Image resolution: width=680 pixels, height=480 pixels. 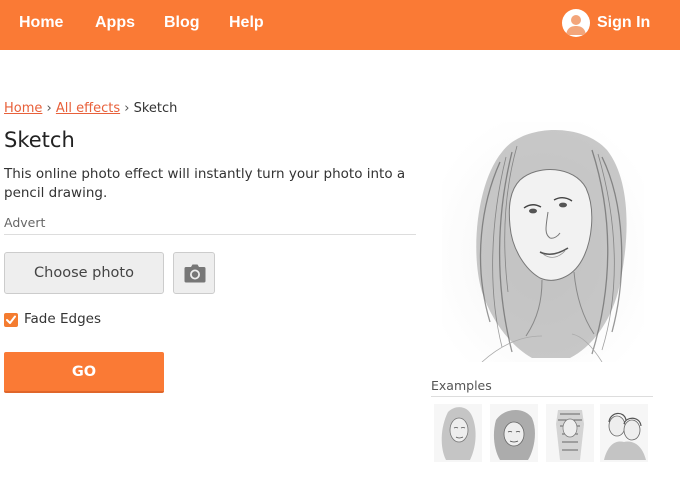 I want to click on nav-apps-link: Apps, so click(x=115, y=23).